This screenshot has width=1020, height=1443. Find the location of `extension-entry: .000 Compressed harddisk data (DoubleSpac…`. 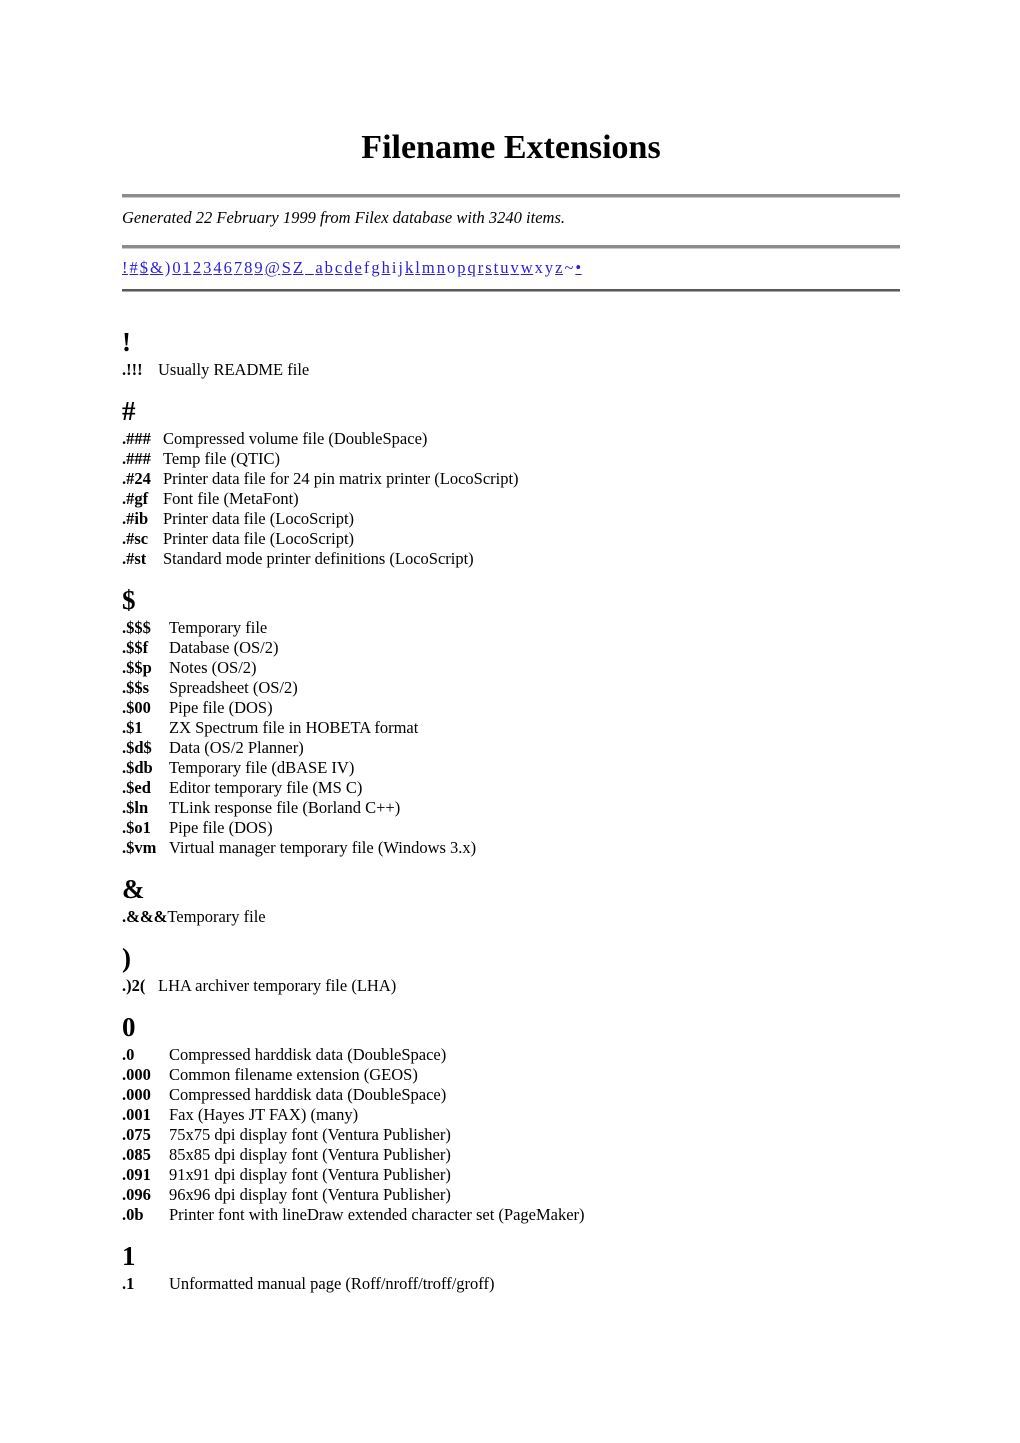

extension-entry: .000 Compressed harddisk data (DoubleSpac… is located at coordinates (511, 1095).